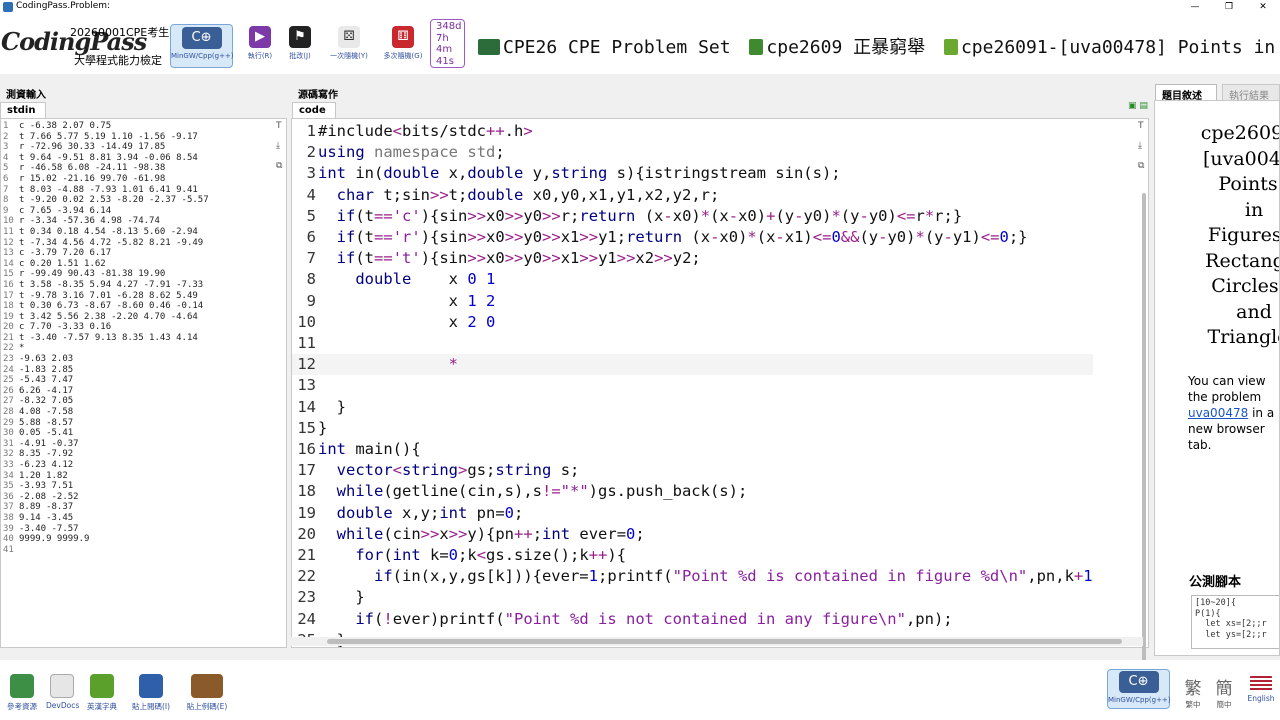  Describe the element at coordinates (151, 686) in the screenshot. I see `notebook-icon` at that location.